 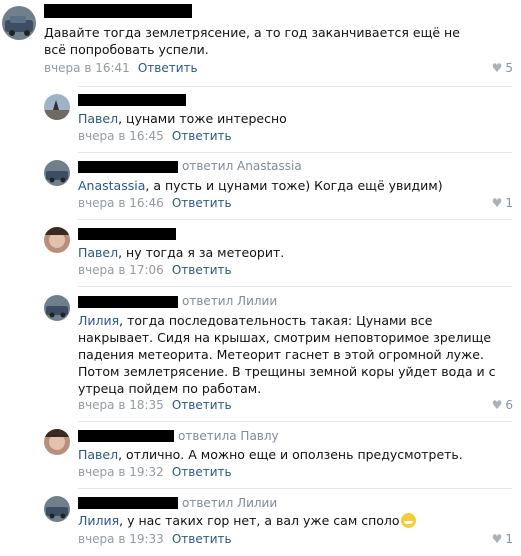 What do you see at coordinates (202, 118) in the screenshot?
I see `comment-body: , цунами тоже интересно` at bounding box center [202, 118].